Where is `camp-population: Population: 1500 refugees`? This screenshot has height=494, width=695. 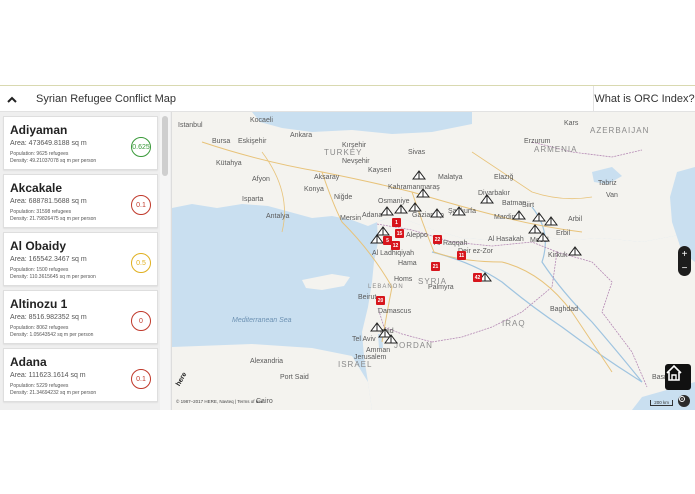 camp-population: Population: 1500 refugees is located at coordinates (39, 270).